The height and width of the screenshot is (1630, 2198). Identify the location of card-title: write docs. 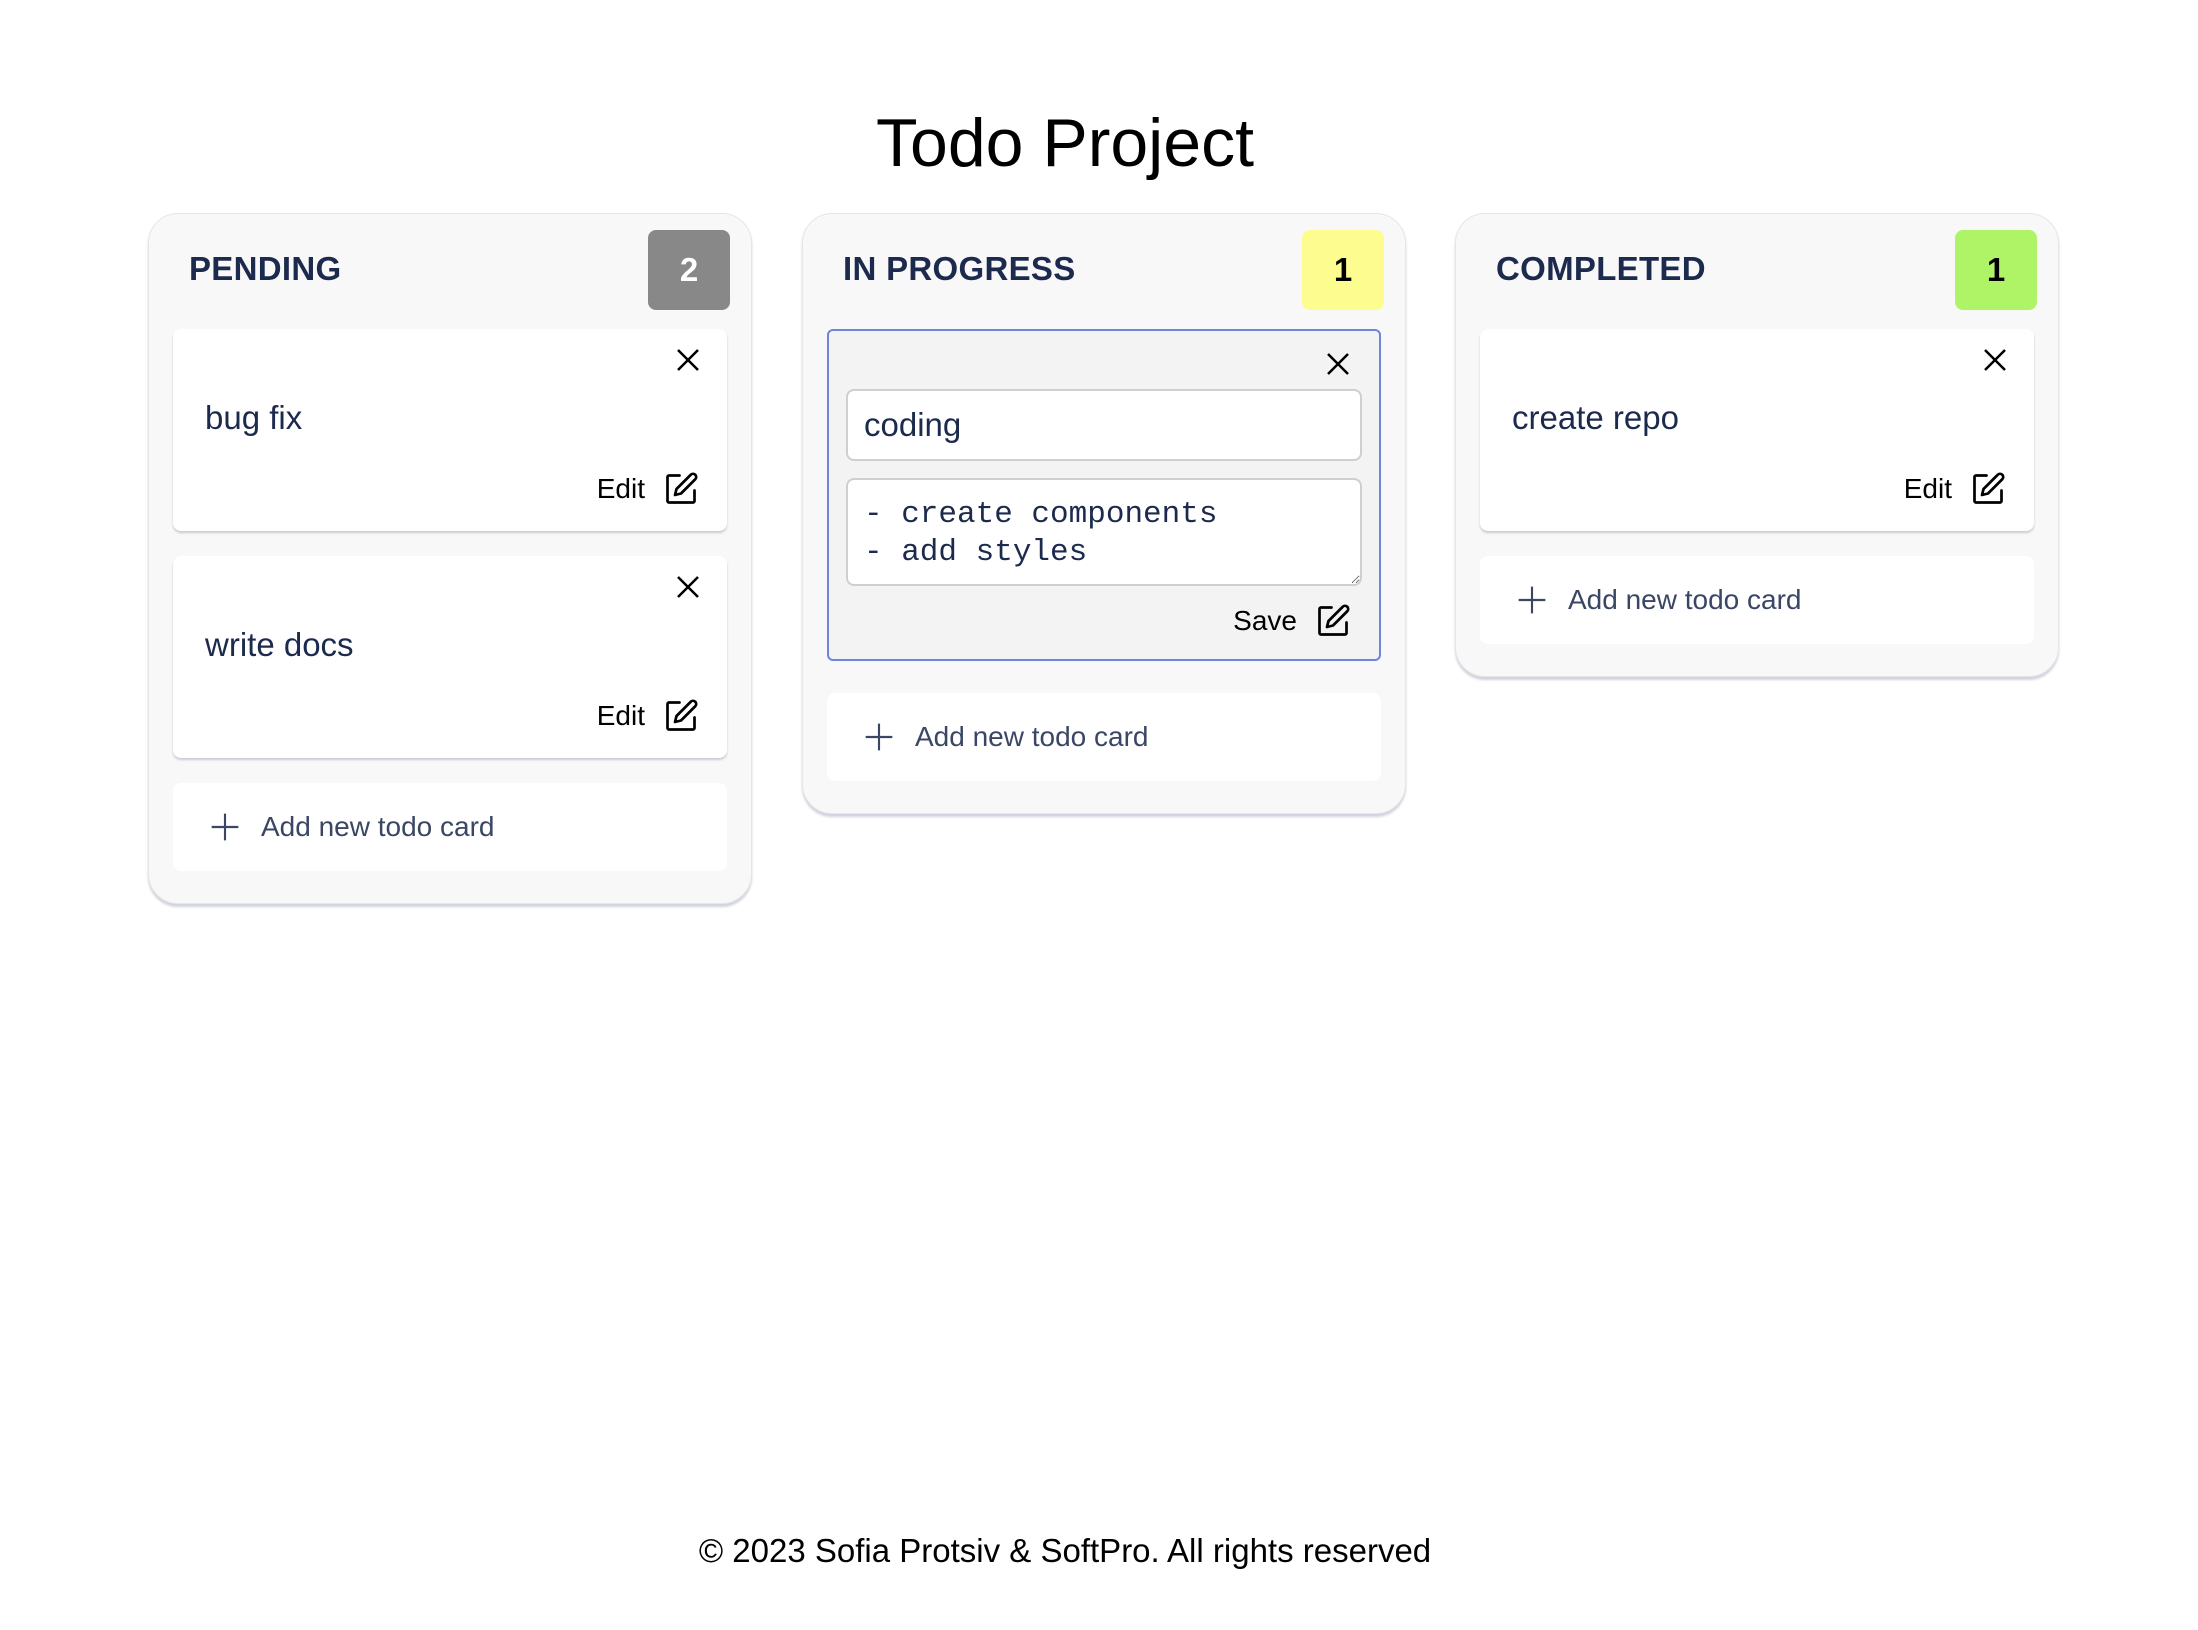
(279, 644).